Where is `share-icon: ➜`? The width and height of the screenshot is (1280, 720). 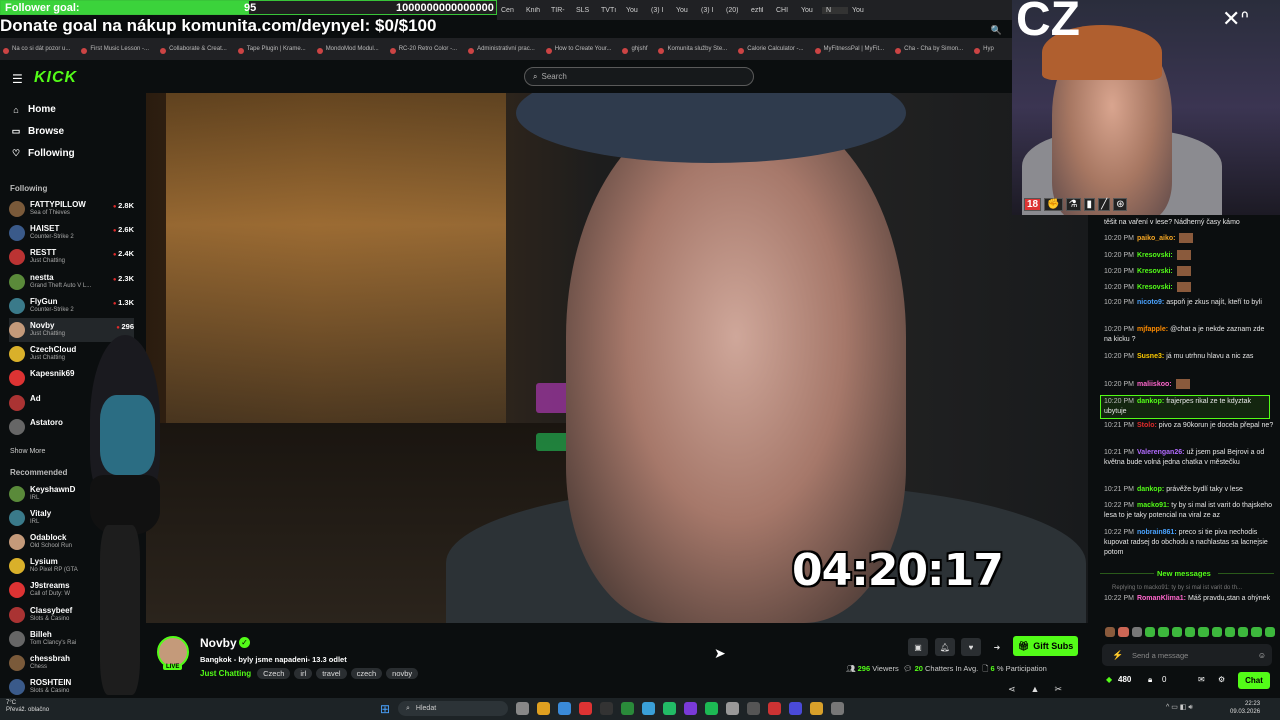 share-icon: ➜ is located at coordinates (997, 647).